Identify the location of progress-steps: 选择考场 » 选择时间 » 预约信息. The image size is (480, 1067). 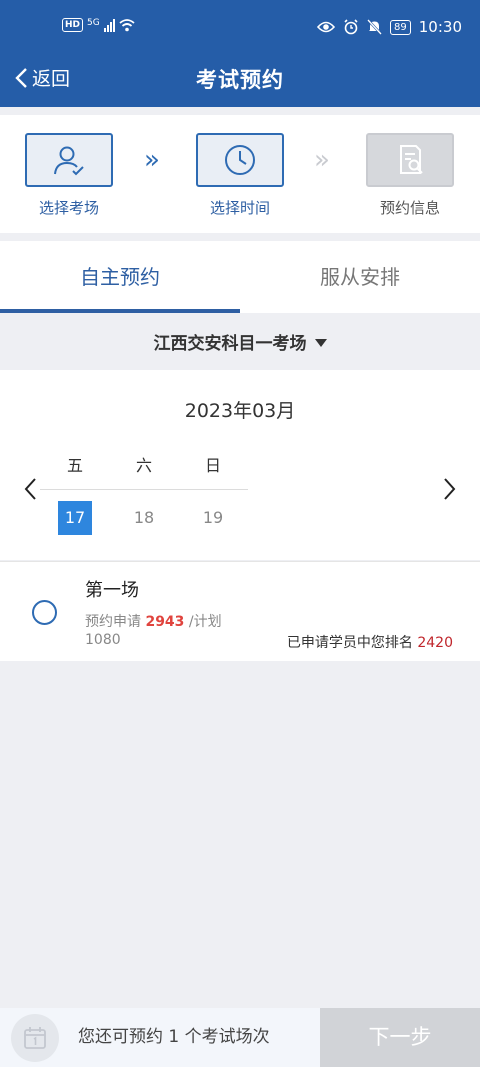
(240, 174).